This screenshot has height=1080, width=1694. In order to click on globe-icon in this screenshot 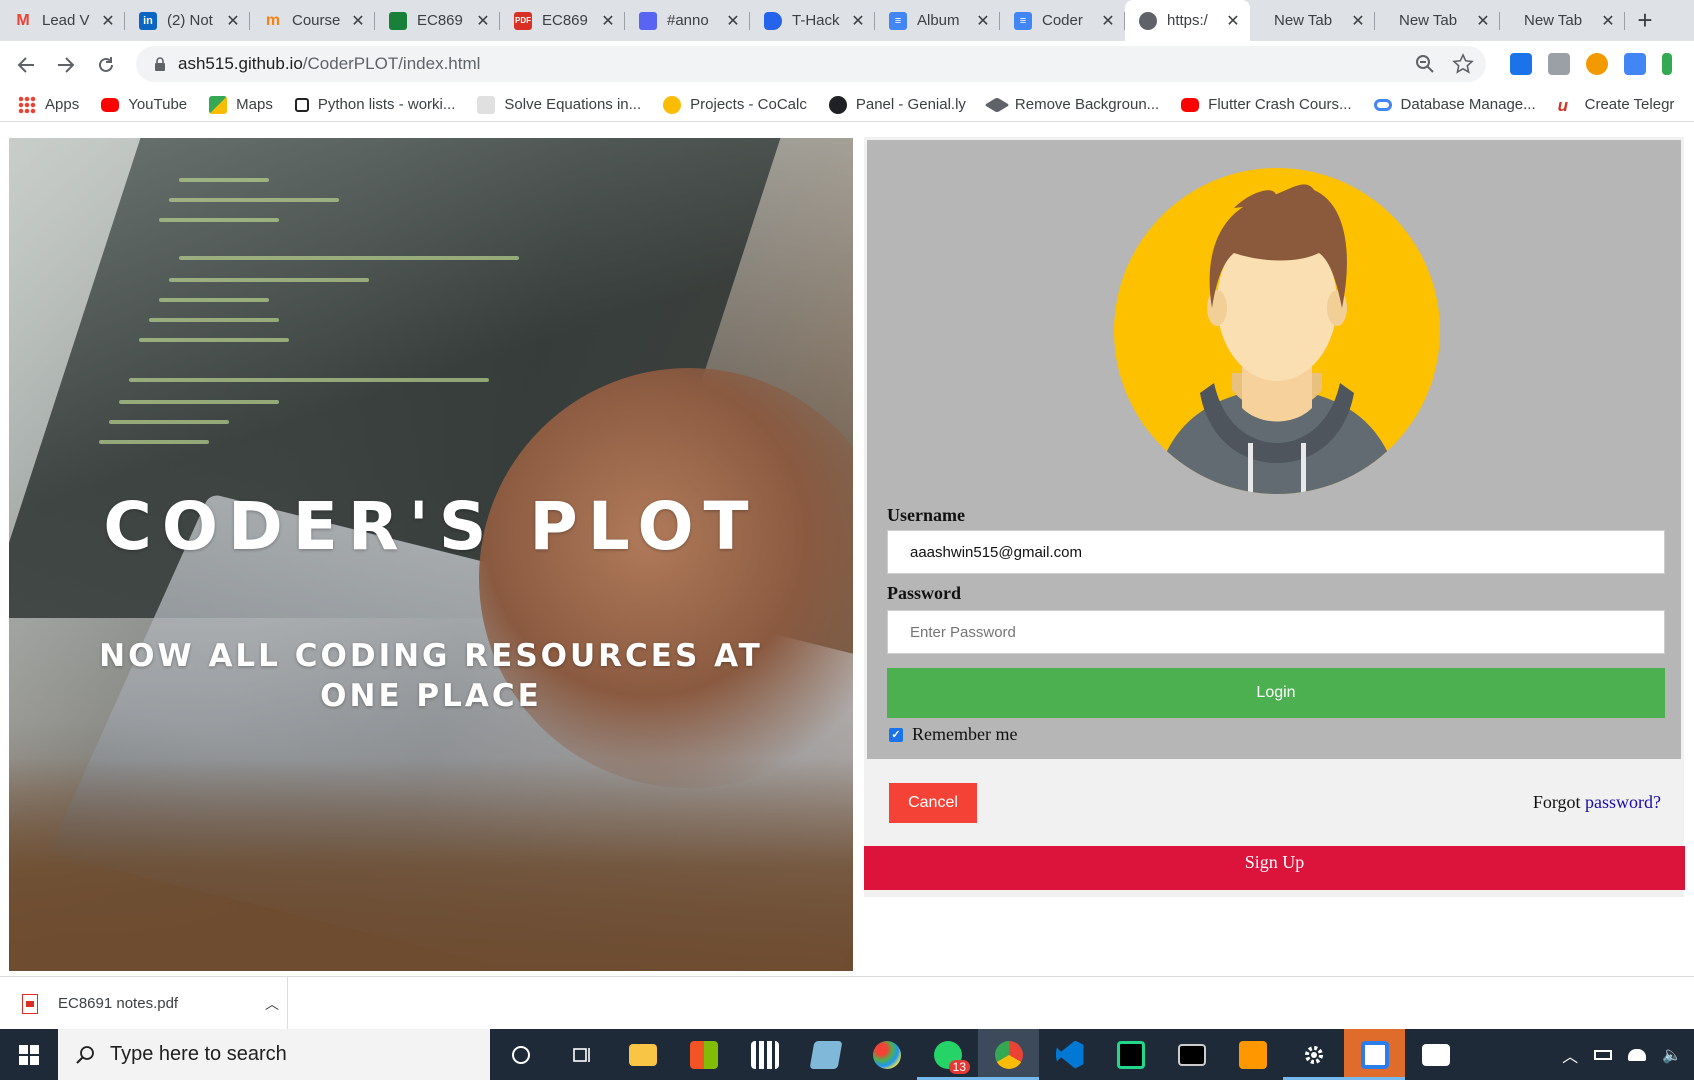, I will do `click(1148, 20)`.